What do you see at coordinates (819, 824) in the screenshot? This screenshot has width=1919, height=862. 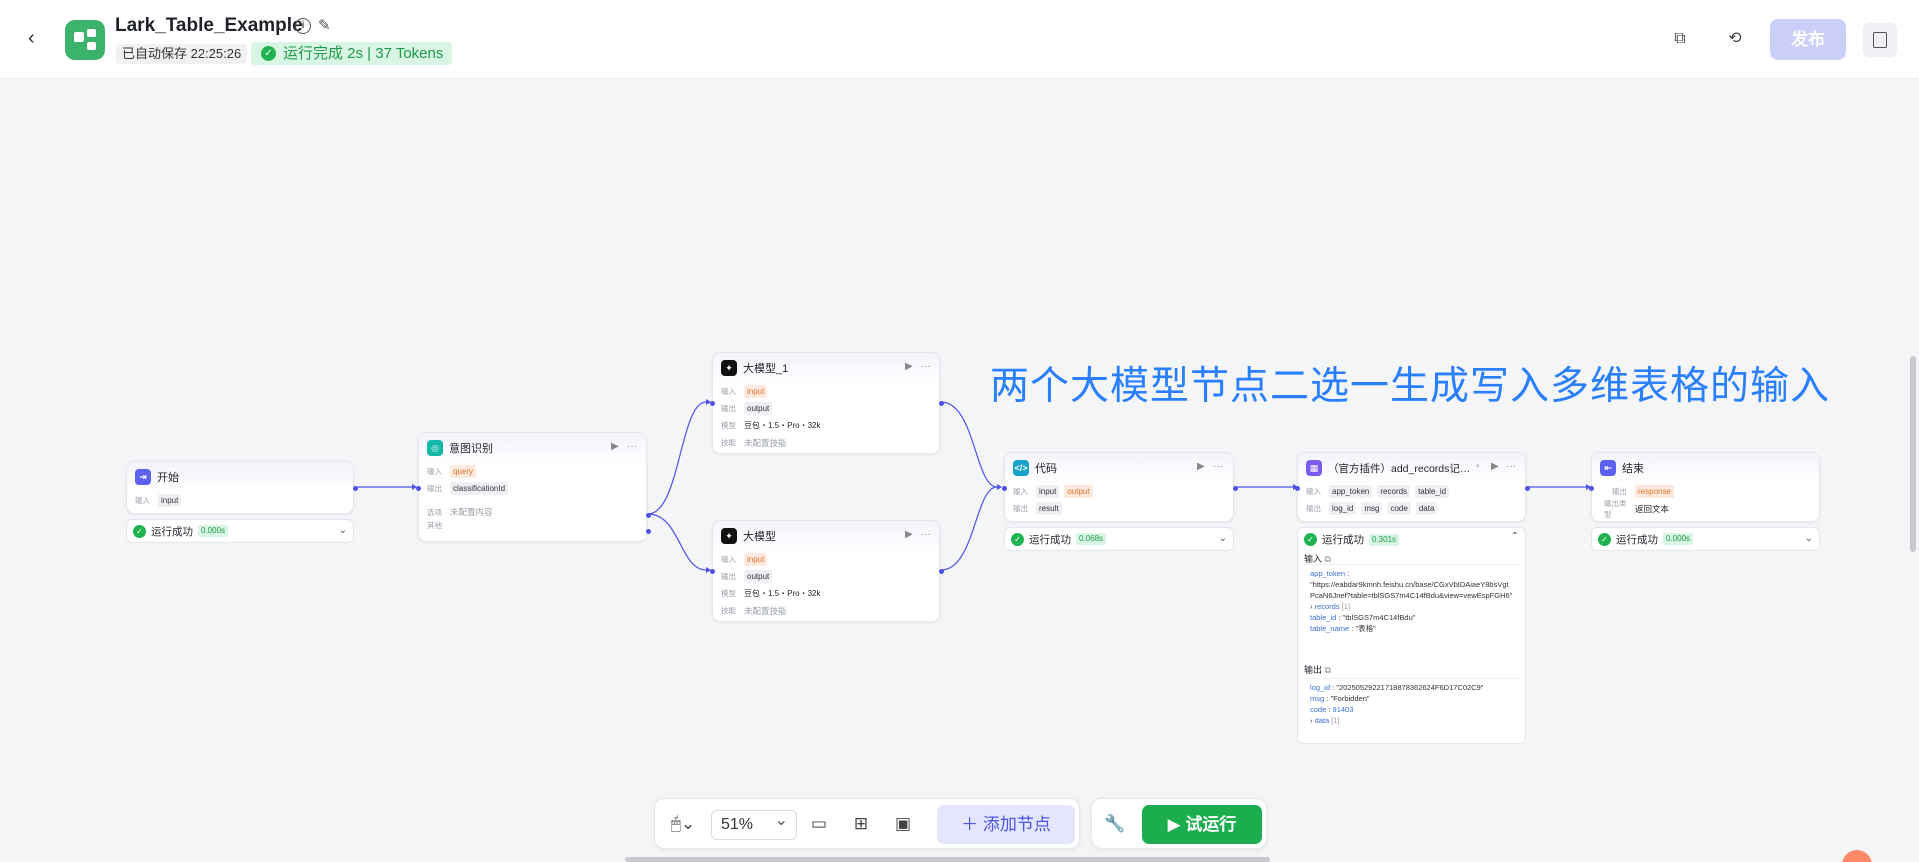 I see `comment-icon: ▭` at bounding box center [819, 824].